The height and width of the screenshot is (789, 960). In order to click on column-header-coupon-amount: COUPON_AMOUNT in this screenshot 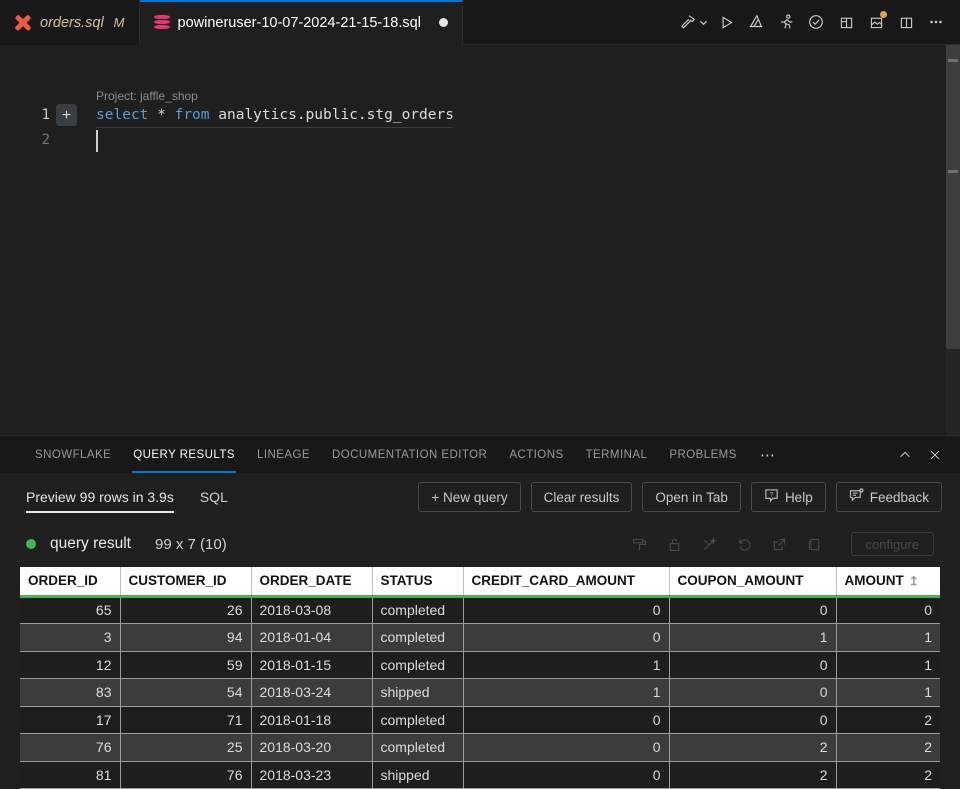, I will do `click(753, 582)`.